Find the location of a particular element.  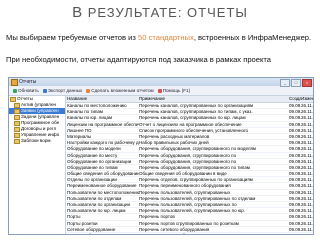

refresh-button: Обновить is located at coordinates (26, 90).